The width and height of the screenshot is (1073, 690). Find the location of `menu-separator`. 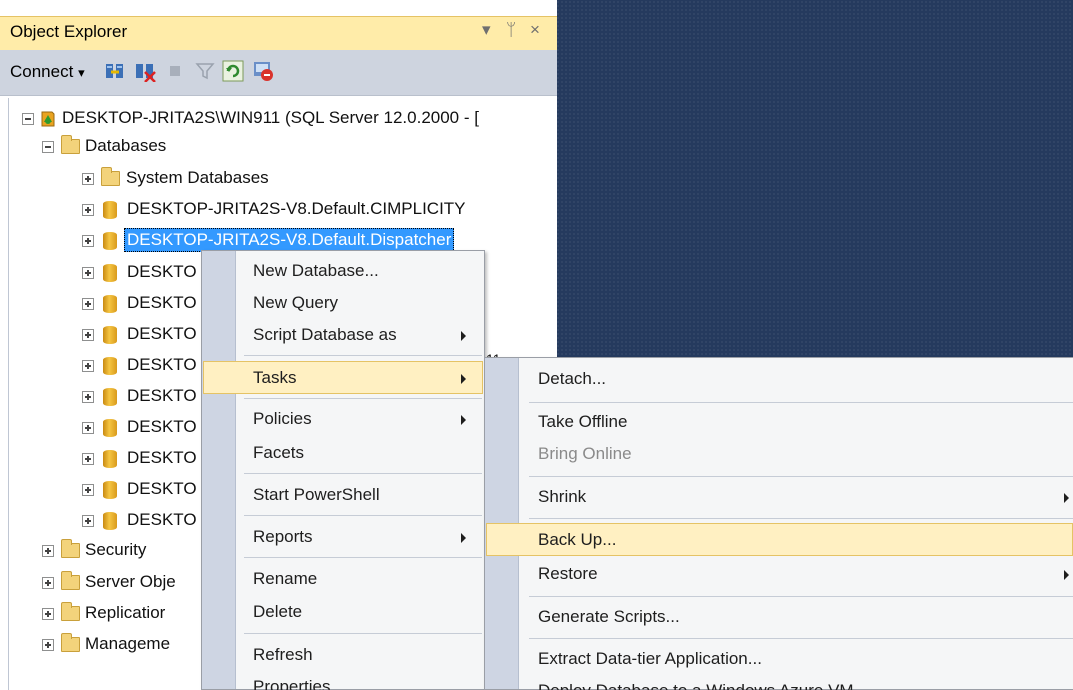

menu-separator is located at coordinates (363, 473).